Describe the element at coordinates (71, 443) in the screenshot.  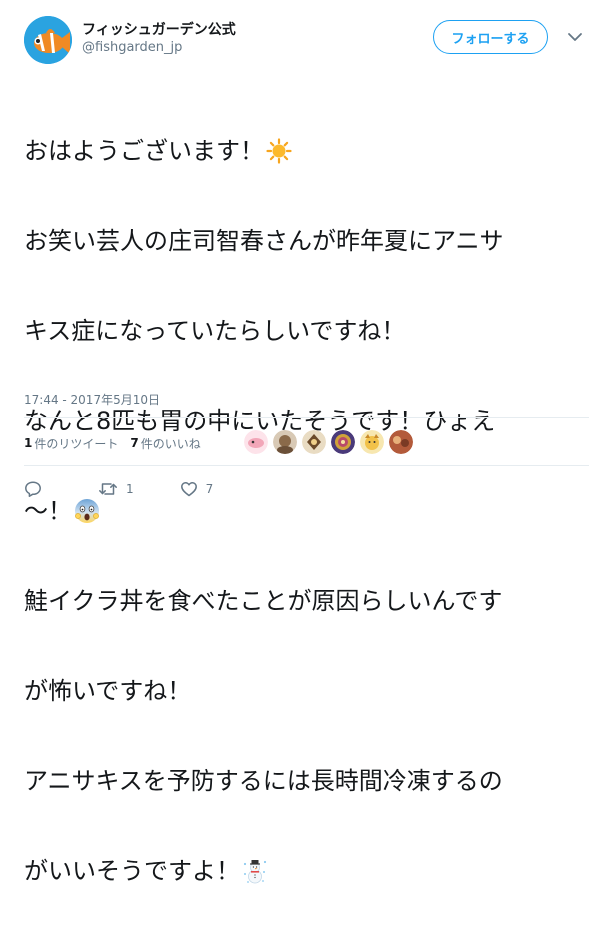
I see `retweet-stat: 1 件のリツイート` at that location.